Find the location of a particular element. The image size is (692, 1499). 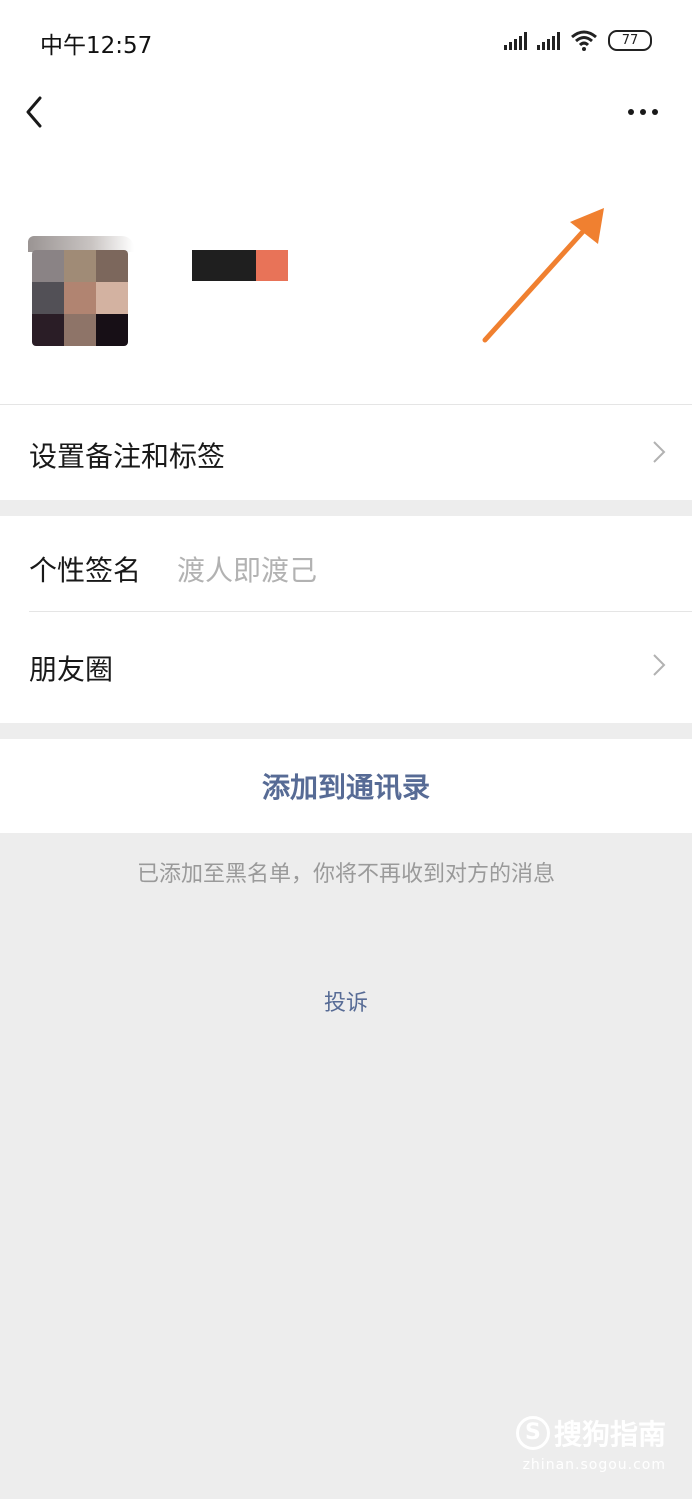

battery-icon: 77 is located at coordinates (630, 40).